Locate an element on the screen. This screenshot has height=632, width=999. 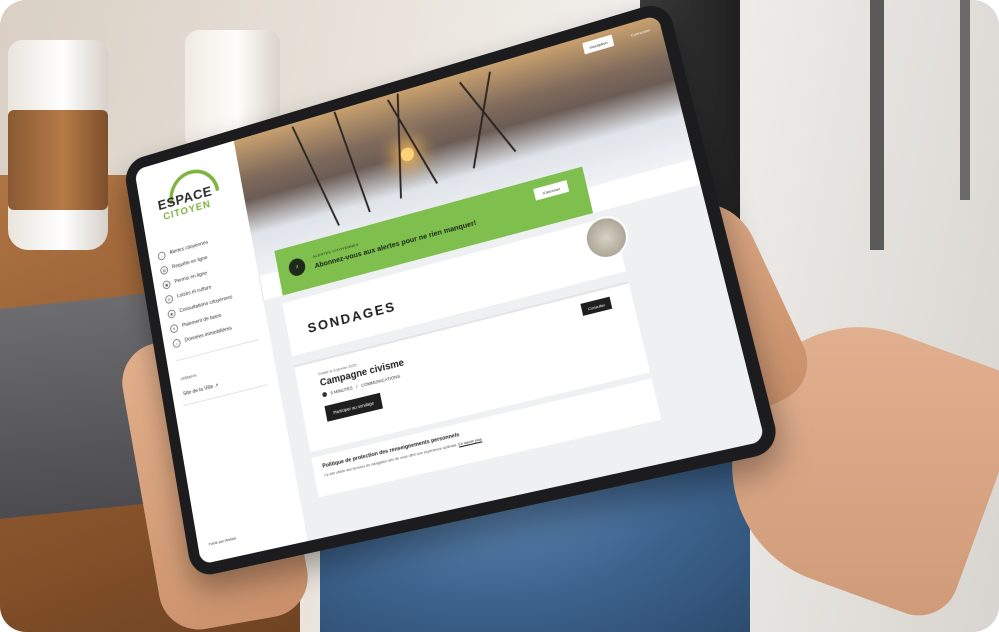
site-de-la-ville-link: Site de la Ville ↗ is located at coordinates (201, 390).